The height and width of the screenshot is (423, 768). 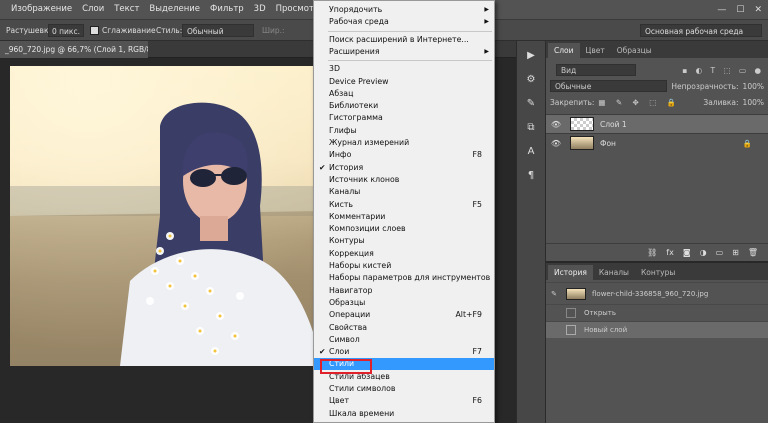 What do you see at coordinates (614, 272) in the screenshot?
I see `history-panel-tab-2: Каналы` at bounding box center [614, 272].